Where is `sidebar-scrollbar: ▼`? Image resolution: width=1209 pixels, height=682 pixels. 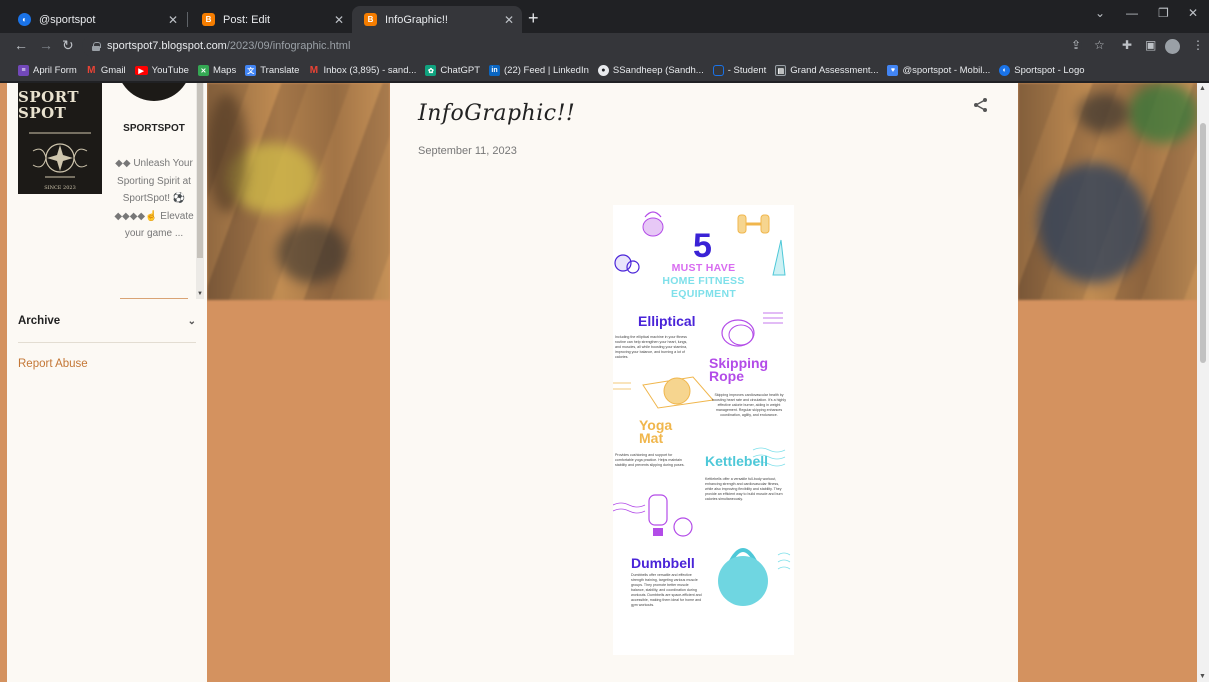
sidebar-scrollbar: ▼ is located at coordinates (200, 191).